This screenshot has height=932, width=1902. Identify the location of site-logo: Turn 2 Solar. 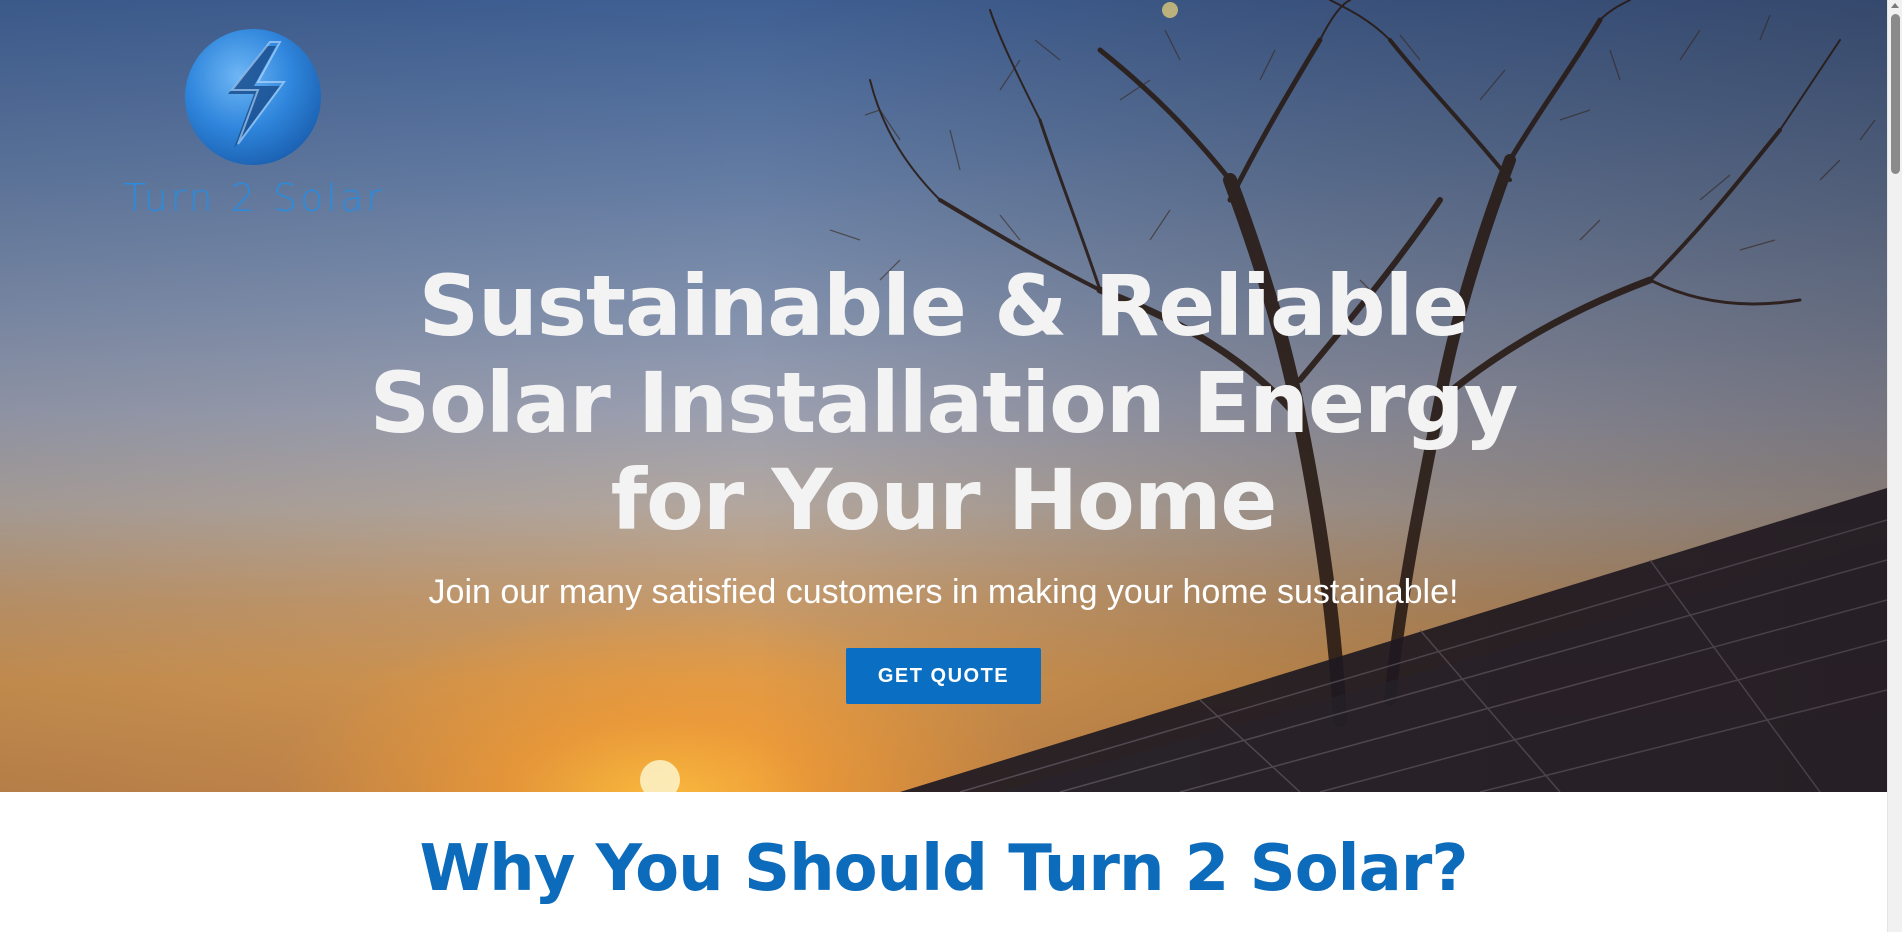
(254, 124).